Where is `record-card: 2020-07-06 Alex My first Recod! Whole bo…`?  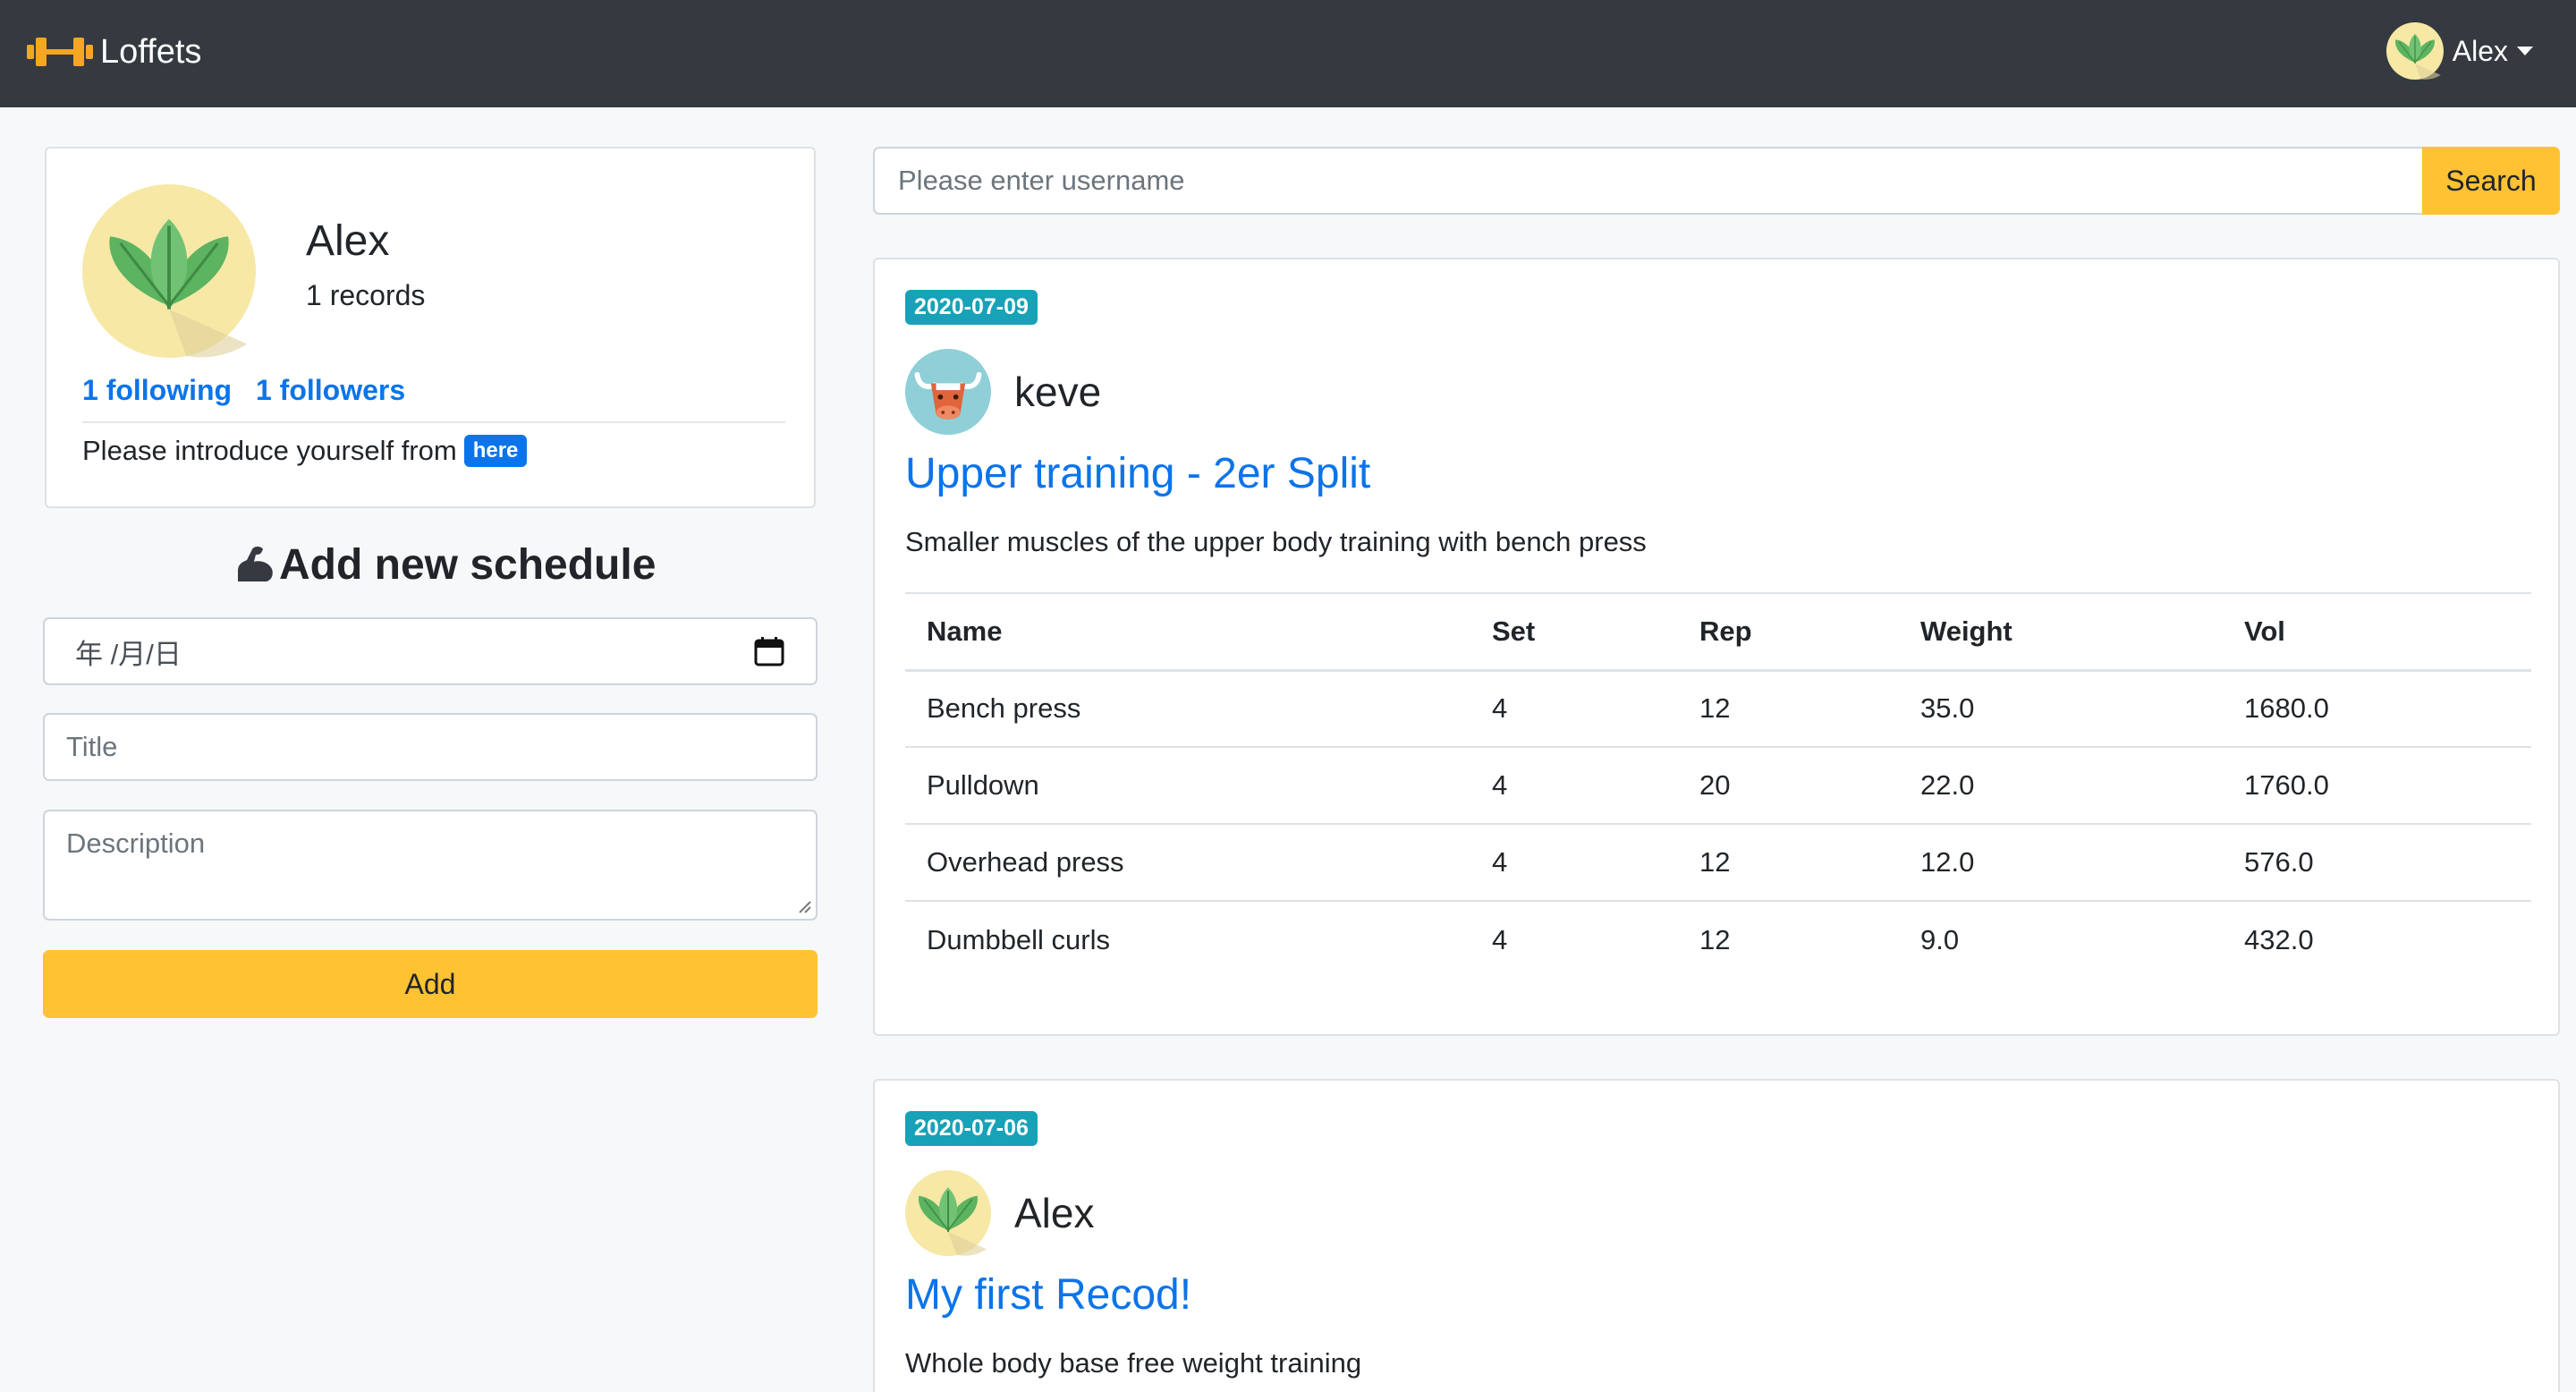 record-card: 2020-07-06 Alex My first Recod! Whole bo… is located at coordinates (1716, 1235).